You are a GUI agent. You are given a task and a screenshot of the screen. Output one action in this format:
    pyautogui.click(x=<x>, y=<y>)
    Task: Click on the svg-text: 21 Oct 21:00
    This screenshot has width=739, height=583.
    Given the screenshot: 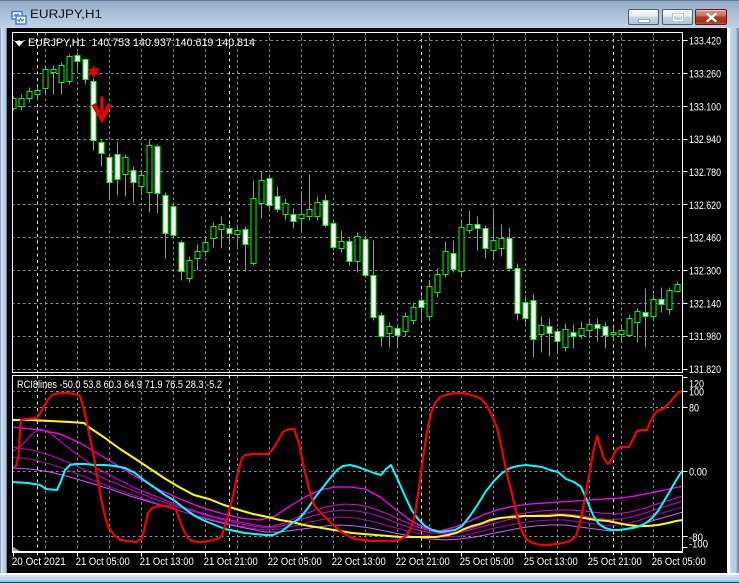 What is the action you would take?
    pyautogui.click(x=231, y=562)
    